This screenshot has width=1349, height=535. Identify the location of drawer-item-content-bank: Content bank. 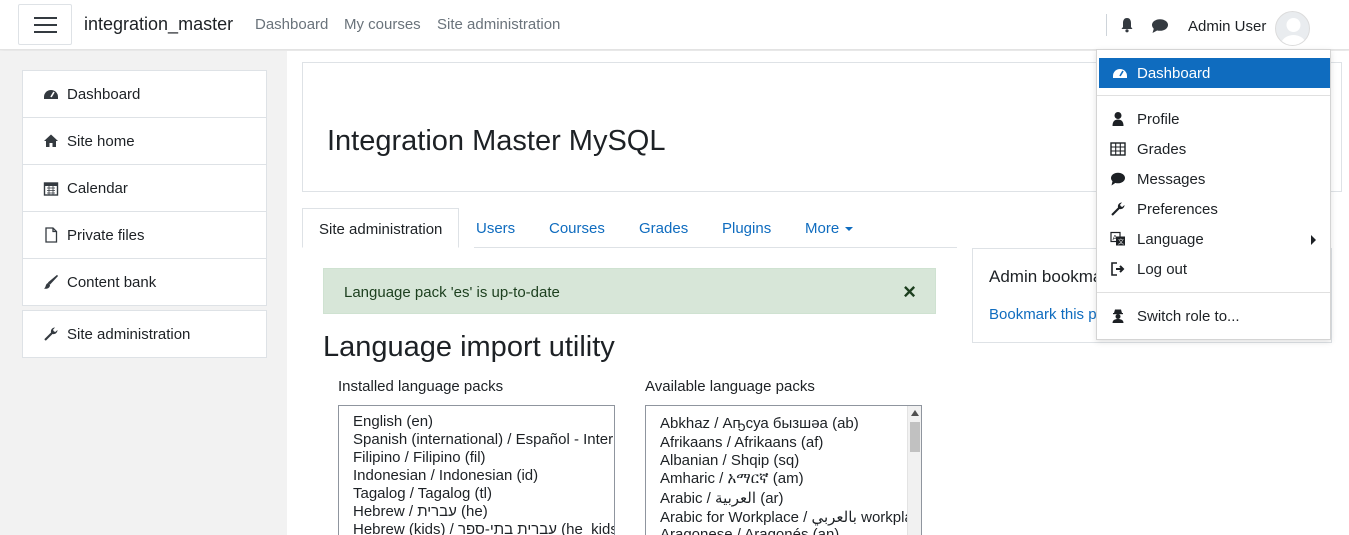
(144, 282).